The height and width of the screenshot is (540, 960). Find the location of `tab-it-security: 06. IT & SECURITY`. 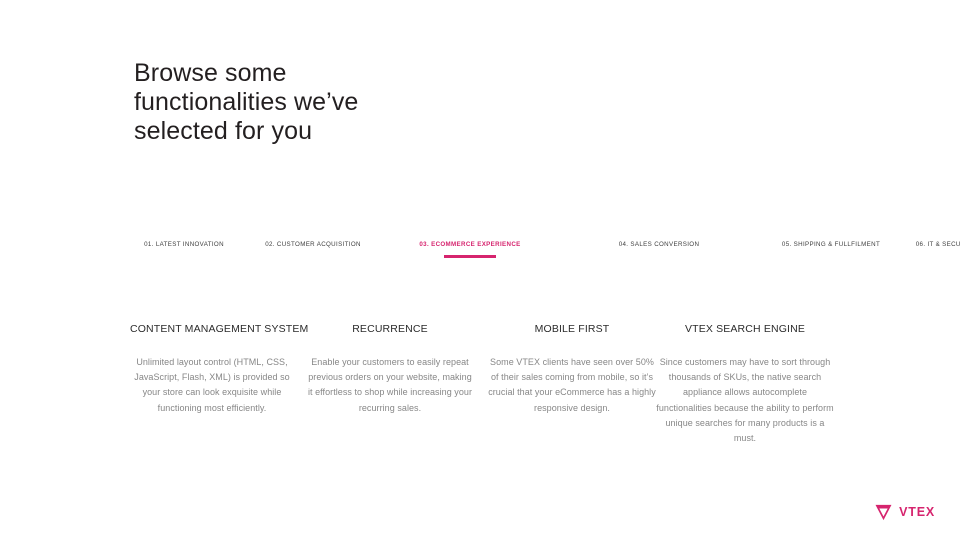

tab-it-security: 06. IT & SECURITY is located at coordinates (858, 244).